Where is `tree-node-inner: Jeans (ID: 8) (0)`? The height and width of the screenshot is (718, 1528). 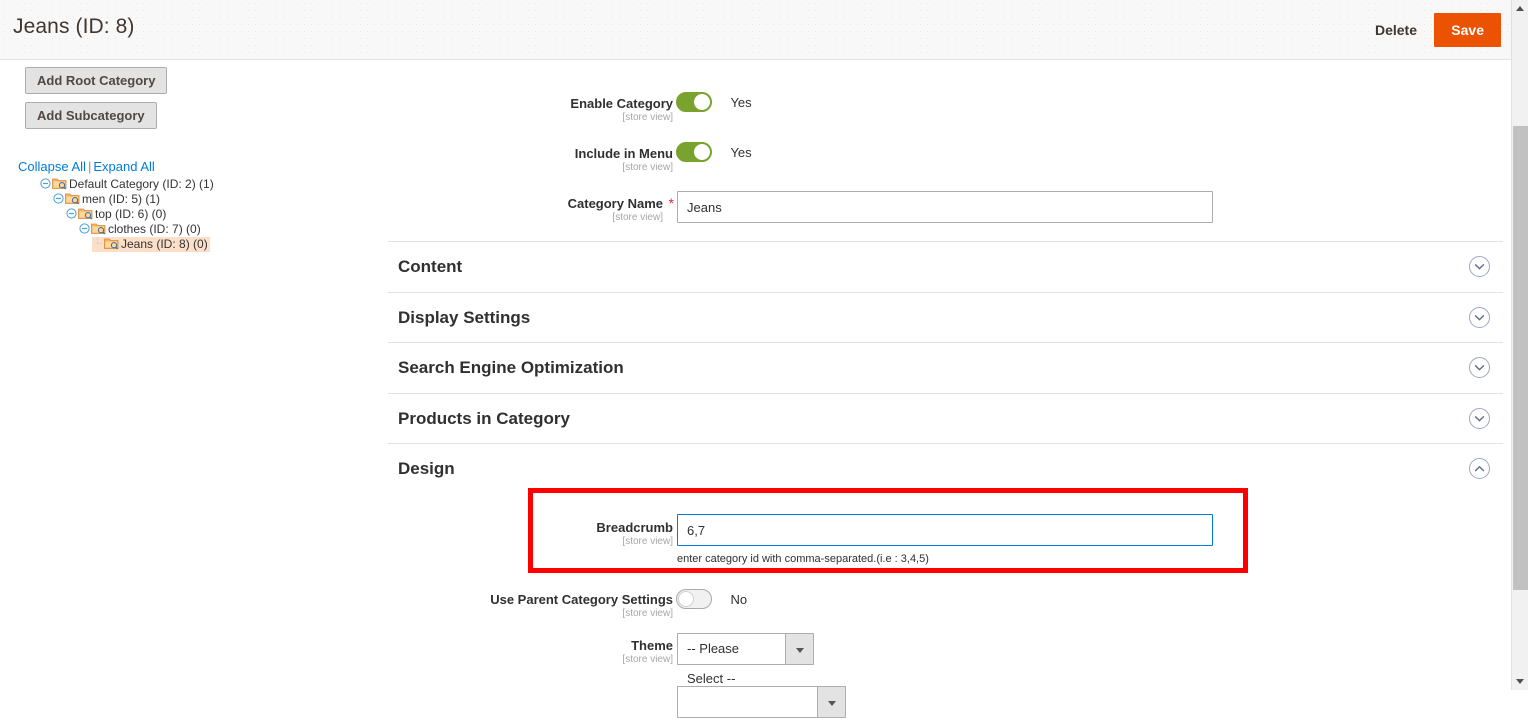 tree-node-inner: Jeans (ID: 8) (0) is located at coordinates (151, 244).